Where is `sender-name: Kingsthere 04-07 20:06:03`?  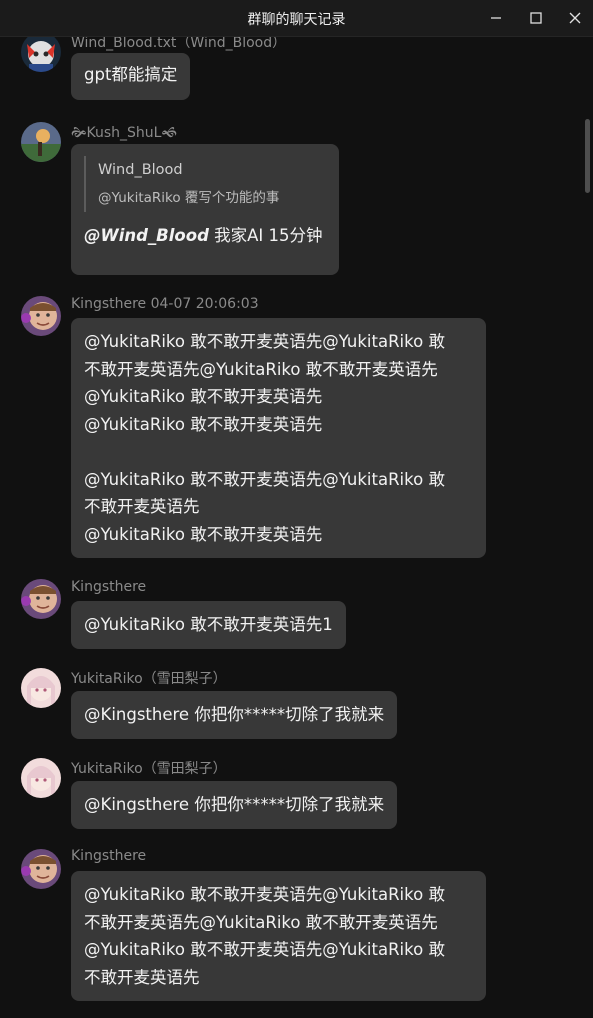
sender-name: Kingsthere 04-07 20:06:03 is located at coordinates (165, 304).